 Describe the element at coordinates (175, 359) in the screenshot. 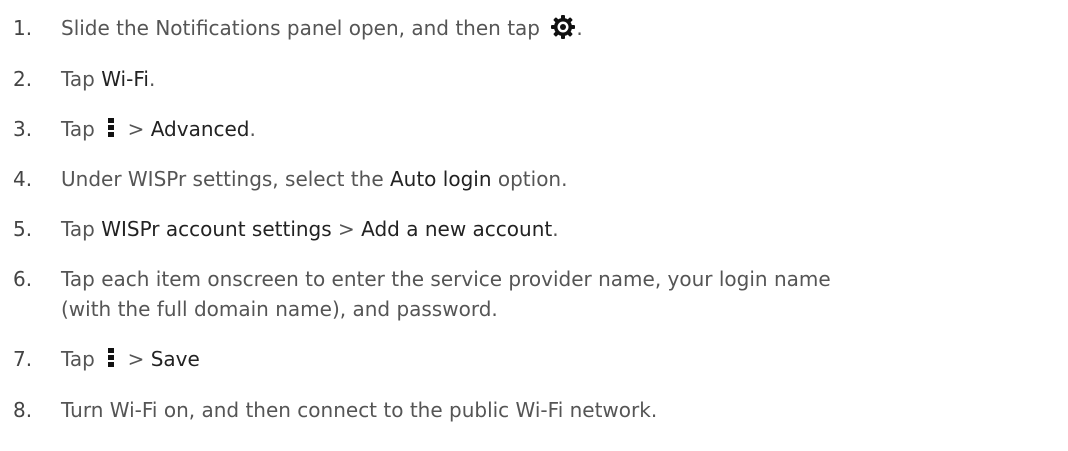

I see `ui-term-save: Save` at that location.